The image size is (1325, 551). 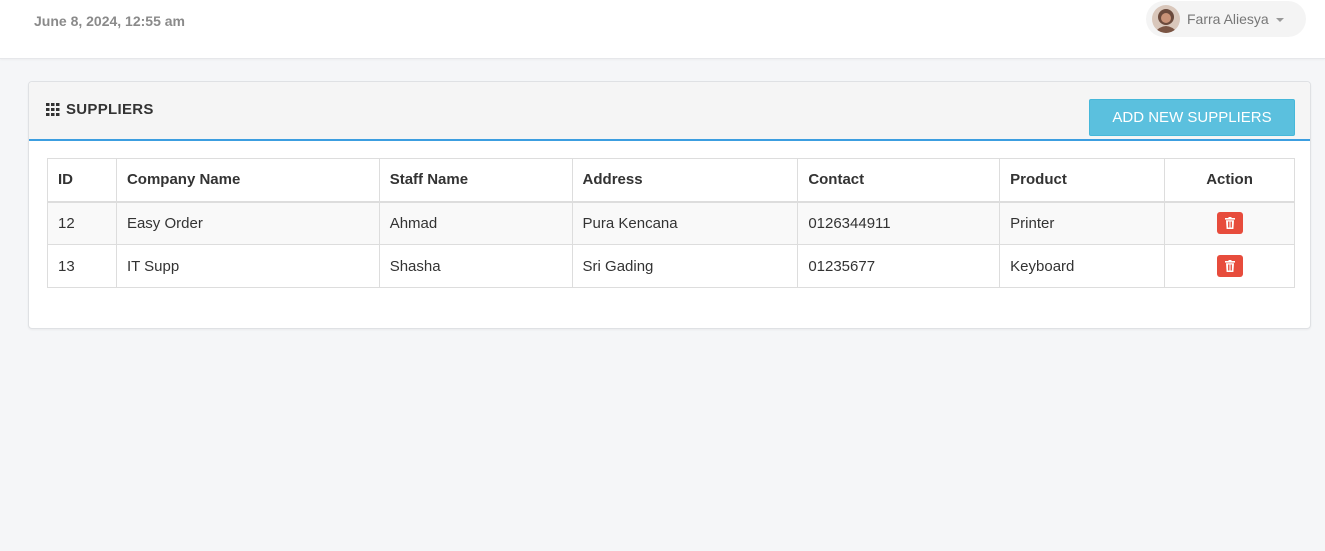 What do you see at coordinates (53, 109) in the screenshot?
I see `grid-icon` at bounding box center [53, 109].